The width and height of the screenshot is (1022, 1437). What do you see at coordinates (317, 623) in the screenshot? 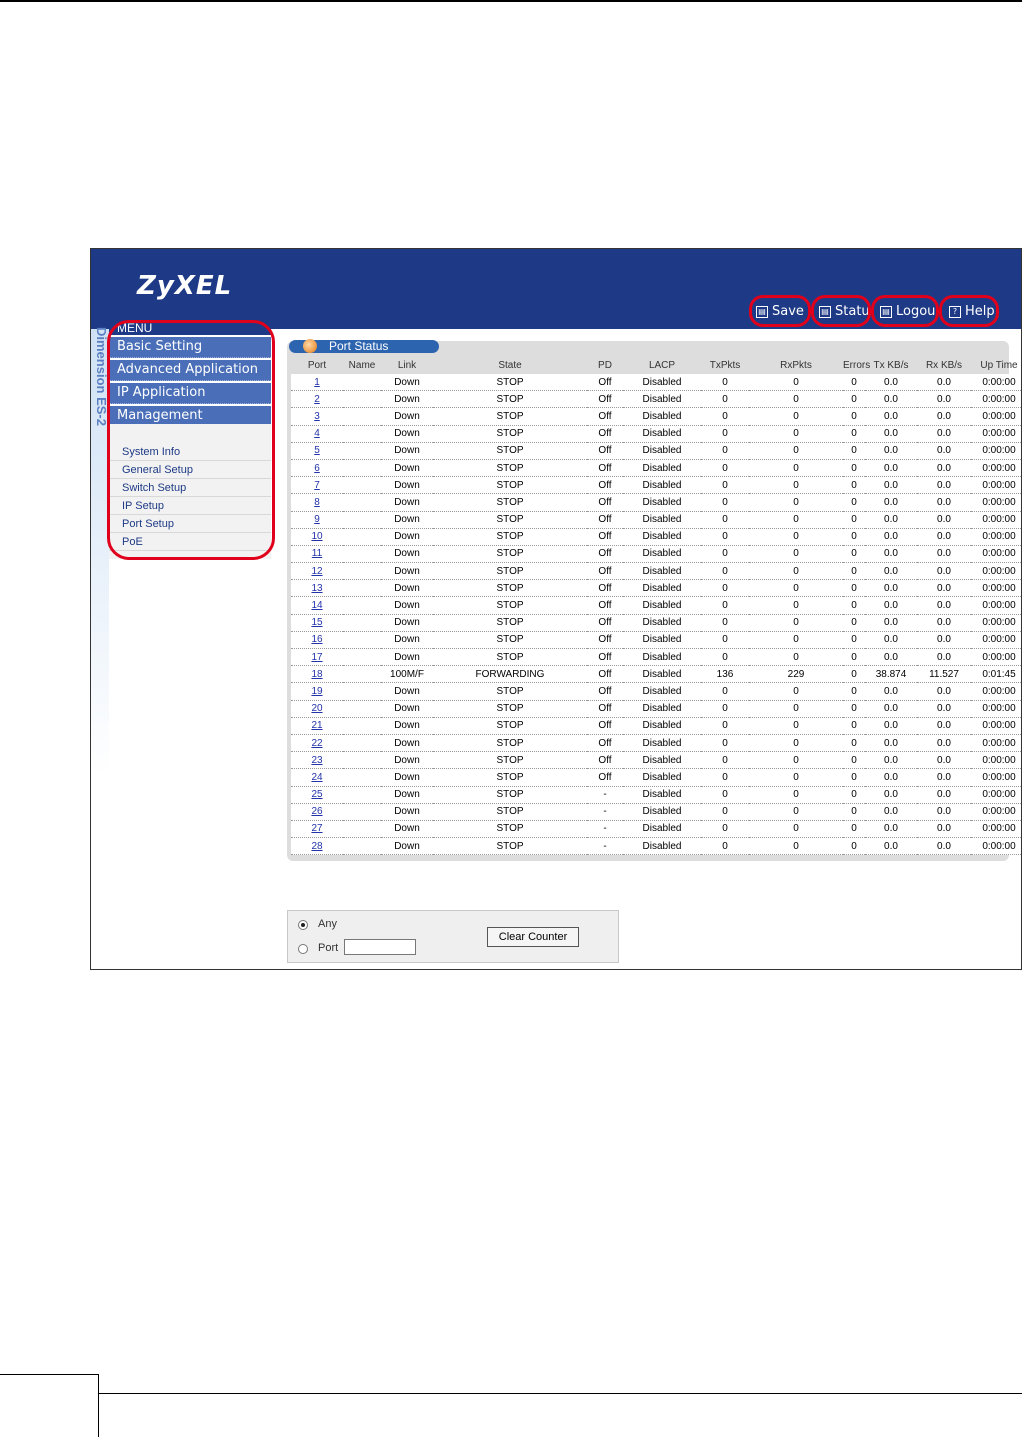
I see `cell-port: 15` at bounding box center [317, 623].